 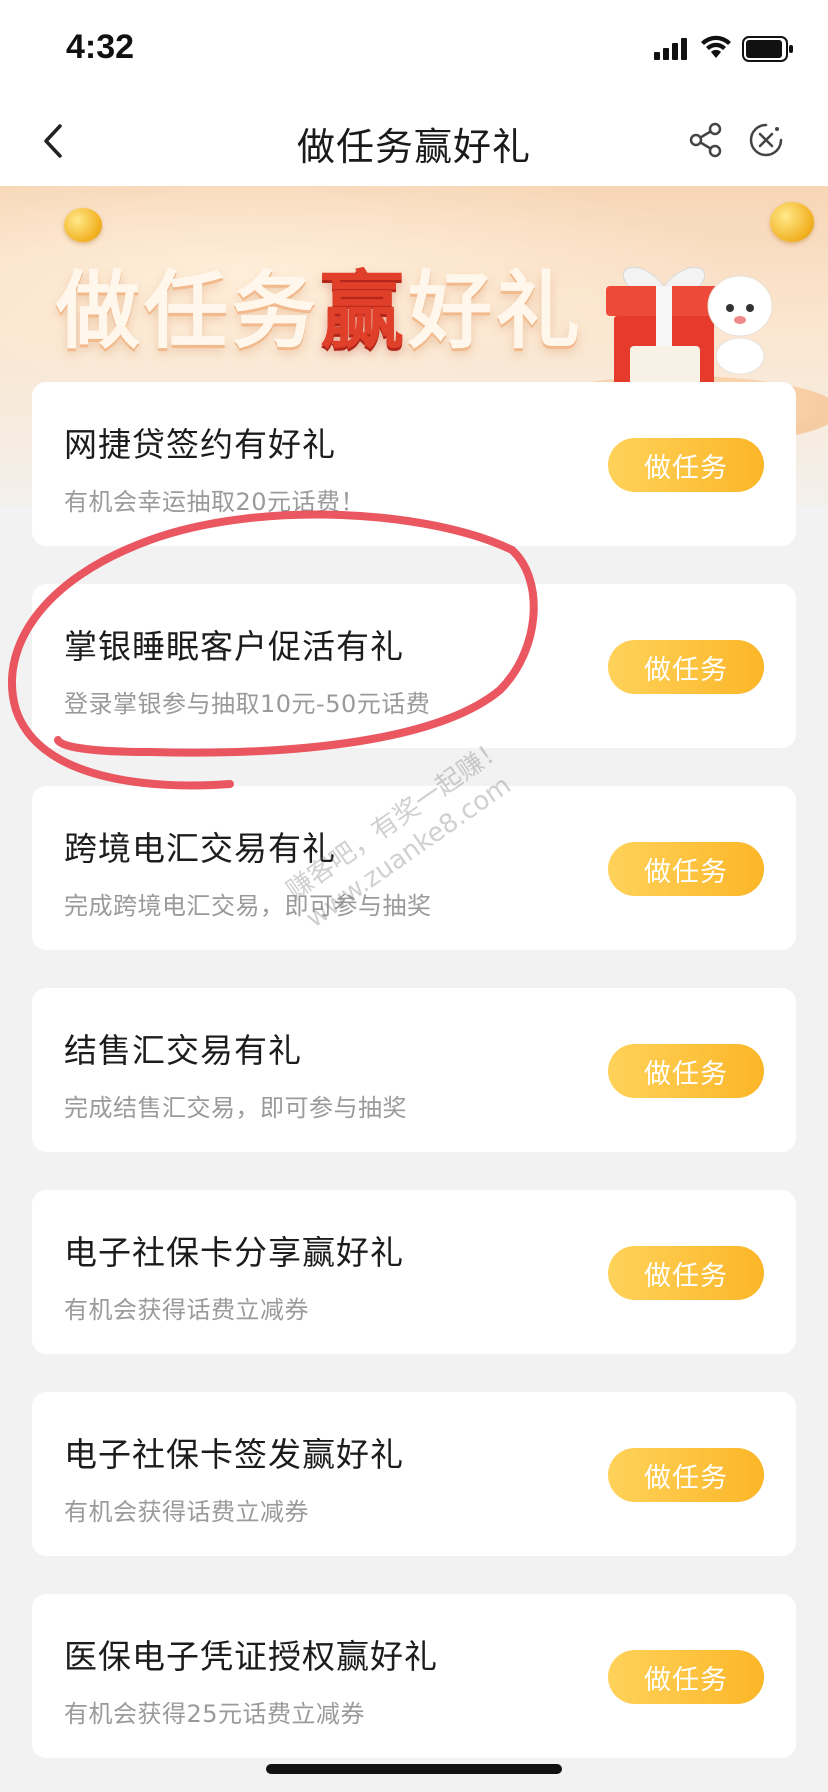 What do you see at coordinates (215, 1714) in the screenshot?
I see `task-desc: 有机会获得25元话费立减券` at bounding box center [215, 1714].